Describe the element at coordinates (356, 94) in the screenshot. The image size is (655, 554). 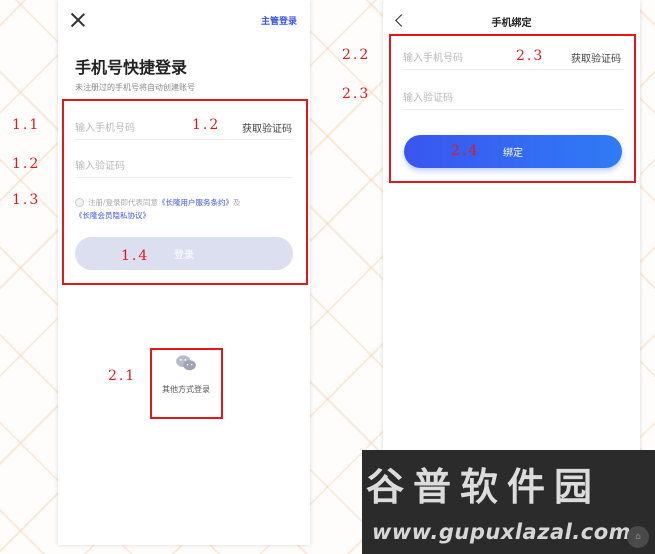
I see `marker-2-3-left: 2.3` at that location.